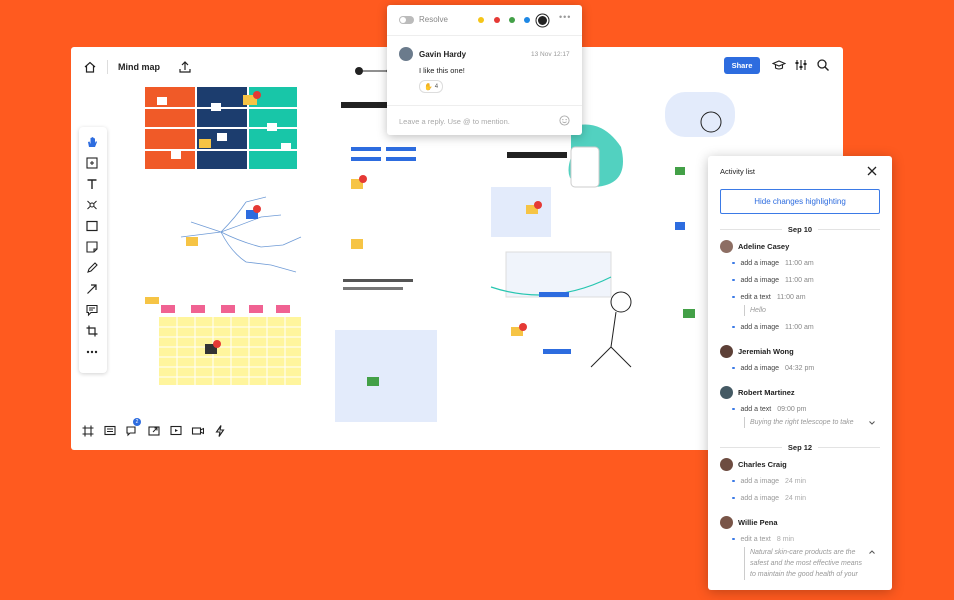 Image resolution: width=954 pixels, height=600 pixels. Describe the element at coordinates (92, 226) in the screenshot. I see `rectangle-icon` at that location.